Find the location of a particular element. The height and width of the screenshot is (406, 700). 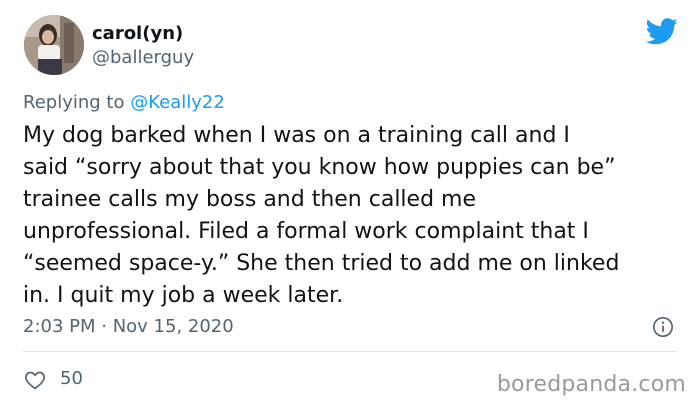

tweet-timestamp: 2:03 PM · Nov 15, 2020 is located at coordinates (128, 327).